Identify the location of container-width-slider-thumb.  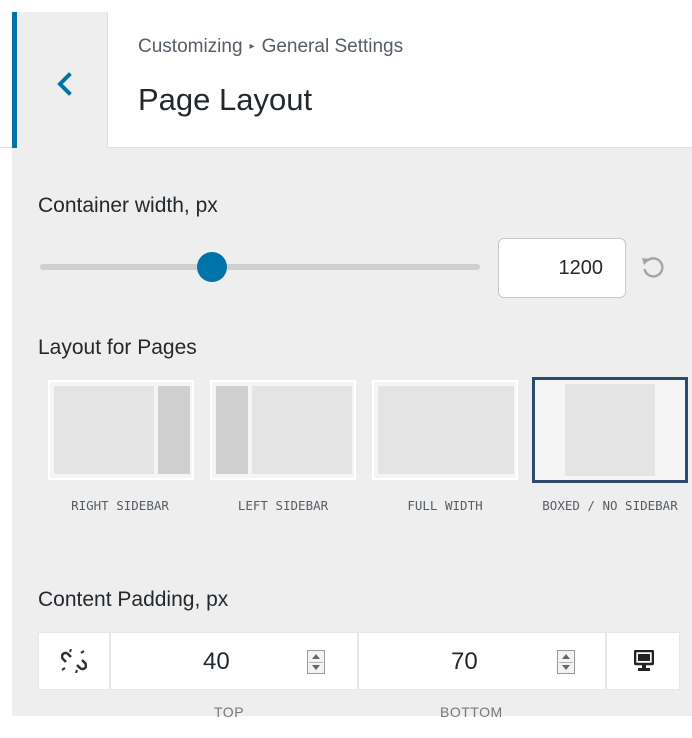
(211, 267).